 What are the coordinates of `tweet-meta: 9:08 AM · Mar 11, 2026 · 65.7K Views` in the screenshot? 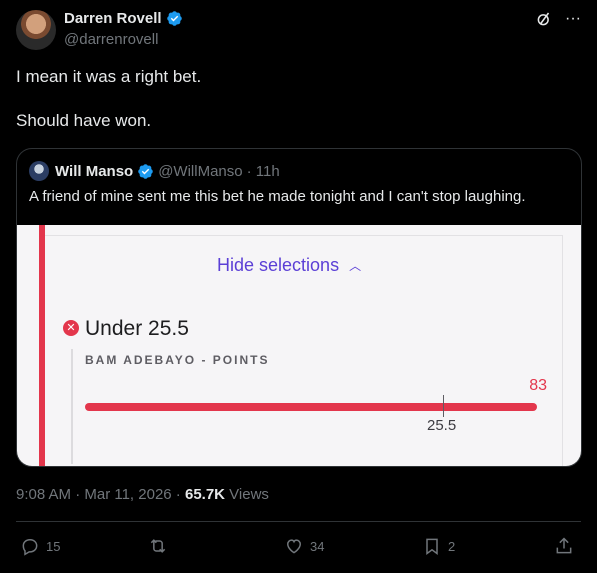 It's located at (142, 494).